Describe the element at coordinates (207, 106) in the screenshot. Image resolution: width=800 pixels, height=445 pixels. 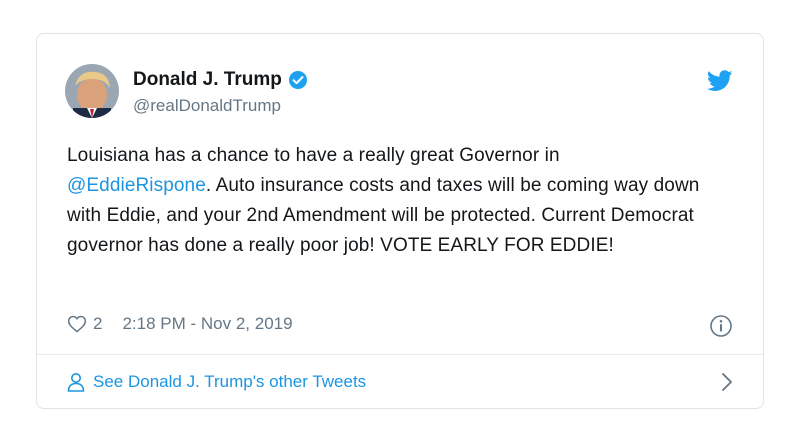
I see `author-handle: @realDonaldTrump` at that location.